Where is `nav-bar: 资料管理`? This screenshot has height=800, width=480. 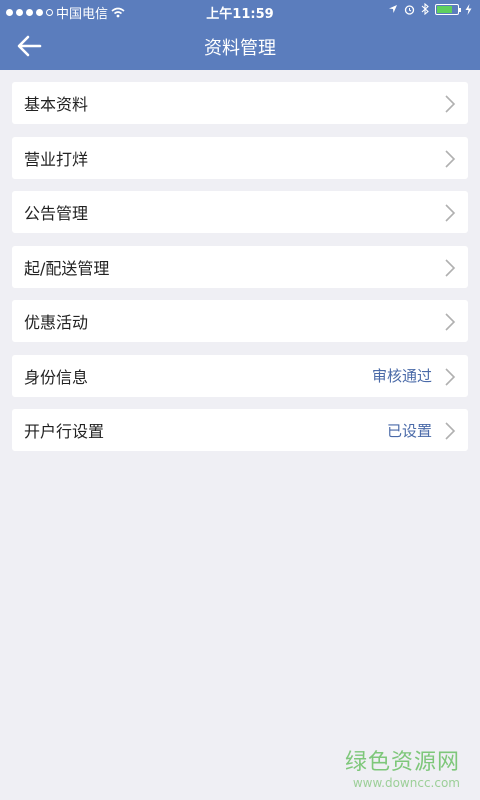
nav-bar: 资料管理 is located at coordinates (240, 46).